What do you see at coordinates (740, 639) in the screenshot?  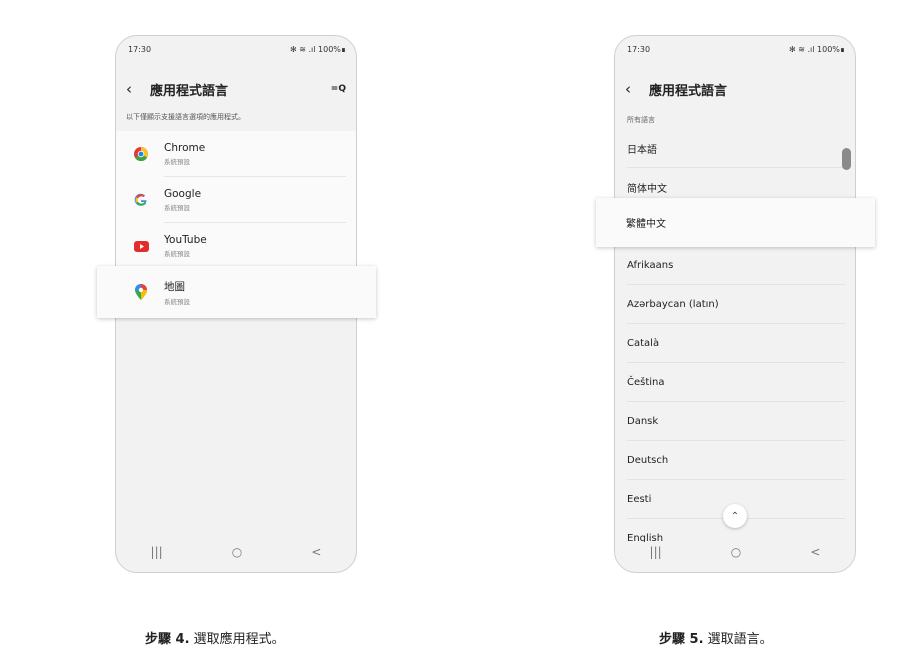 I see `caption-text: 選取語言。` at bounding box center [740, 639].